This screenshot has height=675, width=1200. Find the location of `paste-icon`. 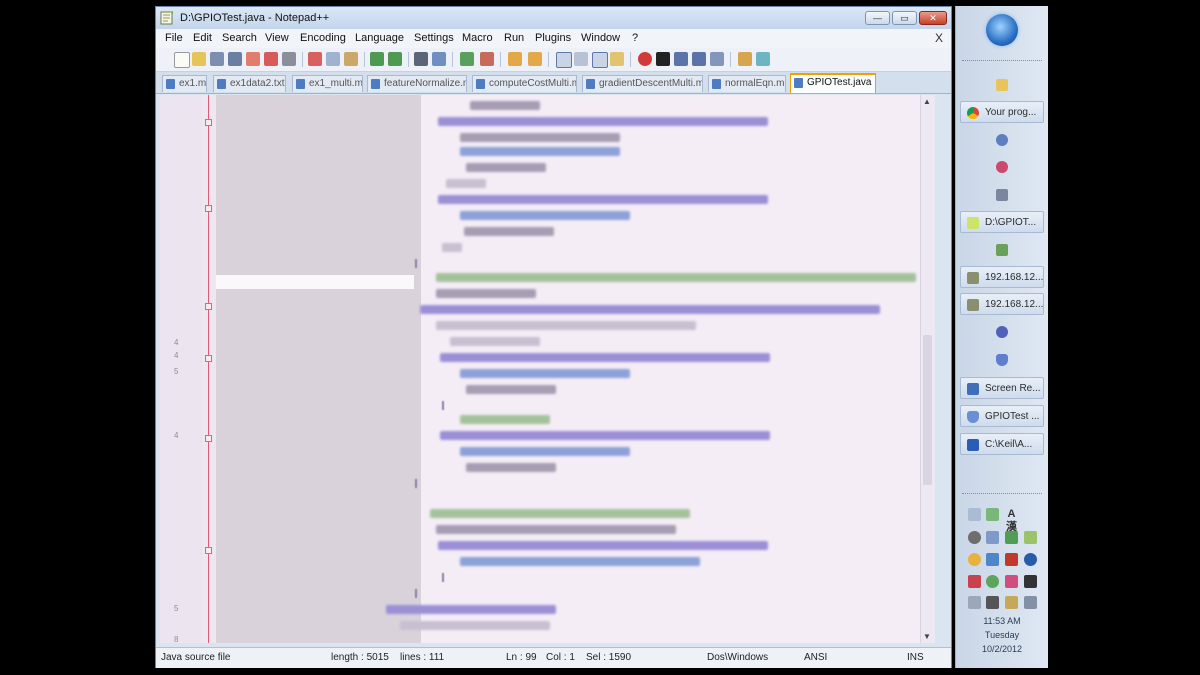

paste-icon is located at coordinates (351, 59).